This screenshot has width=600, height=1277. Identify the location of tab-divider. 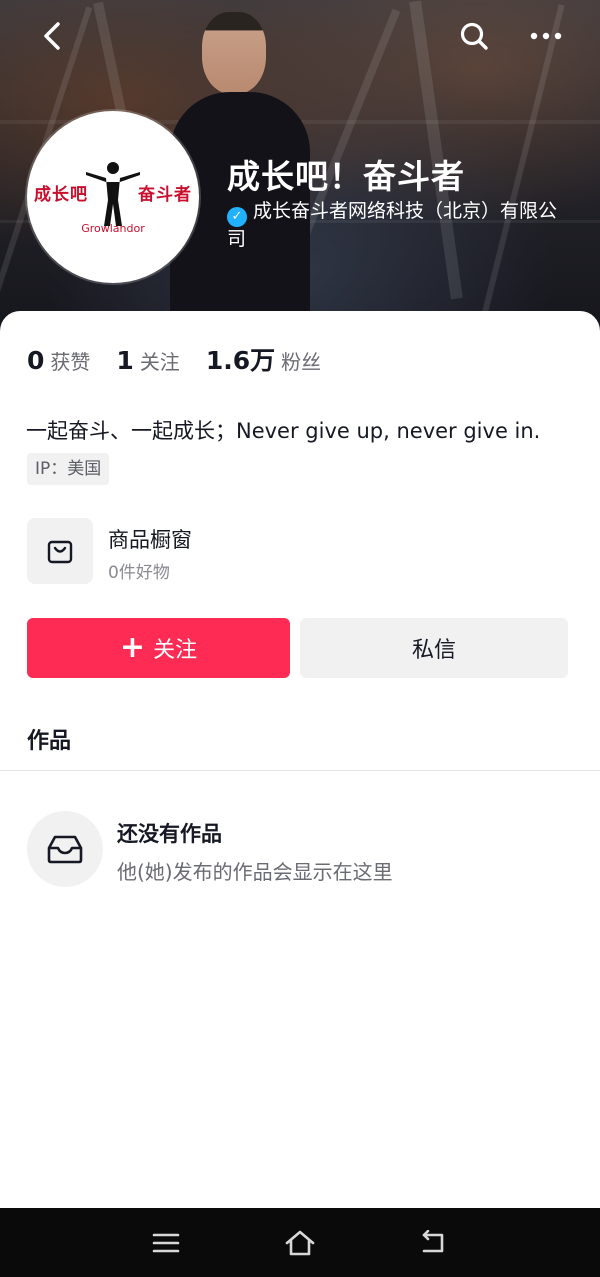
(300, 770).